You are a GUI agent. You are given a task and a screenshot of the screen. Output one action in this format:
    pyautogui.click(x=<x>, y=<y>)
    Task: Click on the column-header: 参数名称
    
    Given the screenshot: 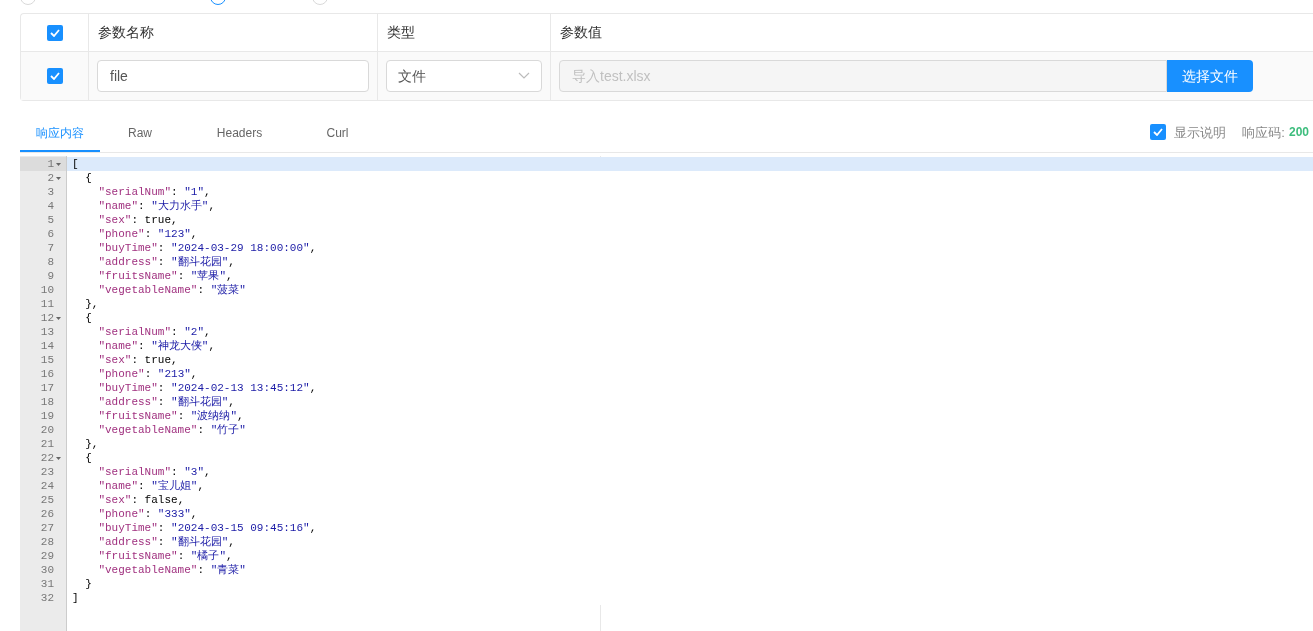 What is the action you would take?
    pyautogui.click(x=126, y=32)
    